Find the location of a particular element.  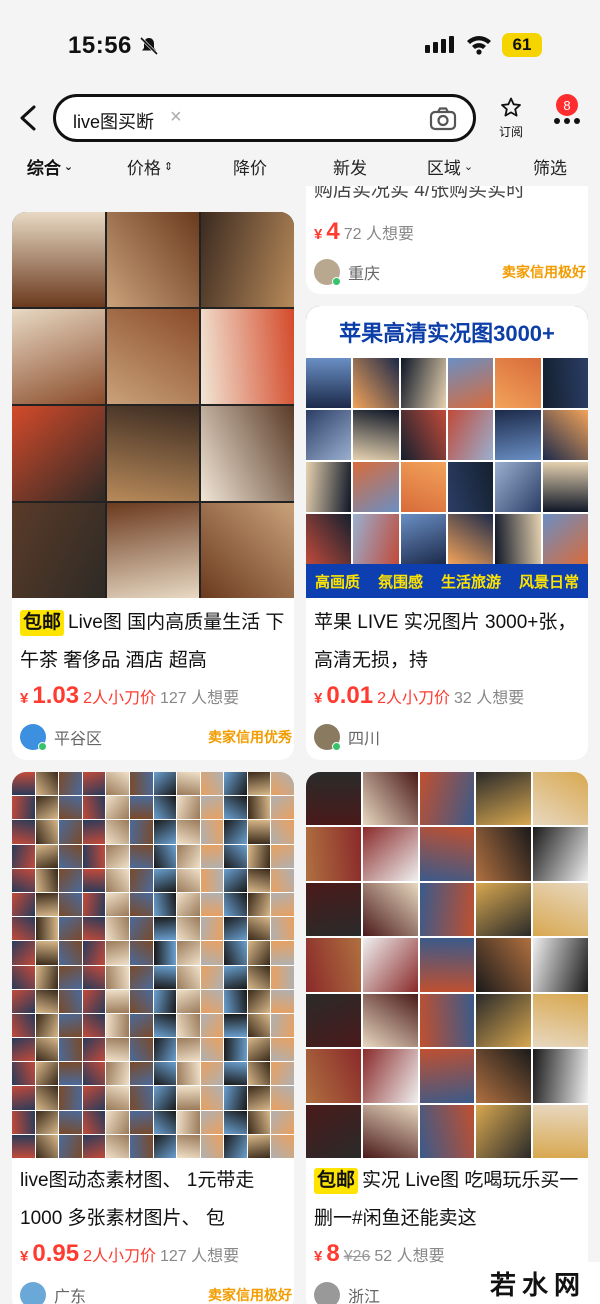

banner-tag: 风景日常 is located at coordinates (548, 582).